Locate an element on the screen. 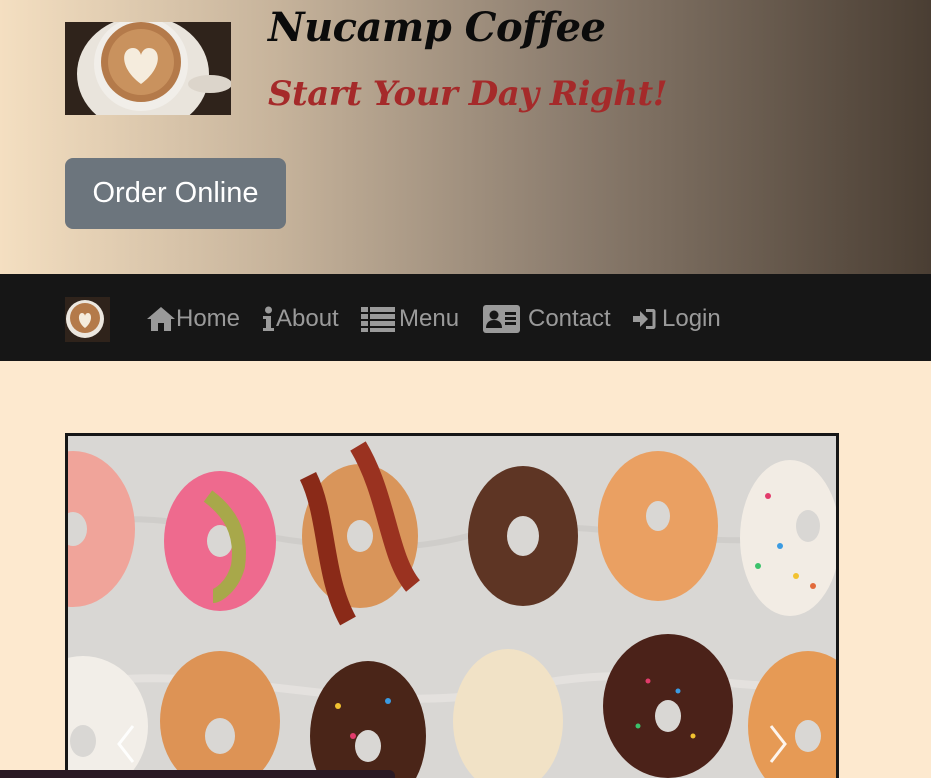  nav-label-contact: Contact is located at coordinates (569, 318).